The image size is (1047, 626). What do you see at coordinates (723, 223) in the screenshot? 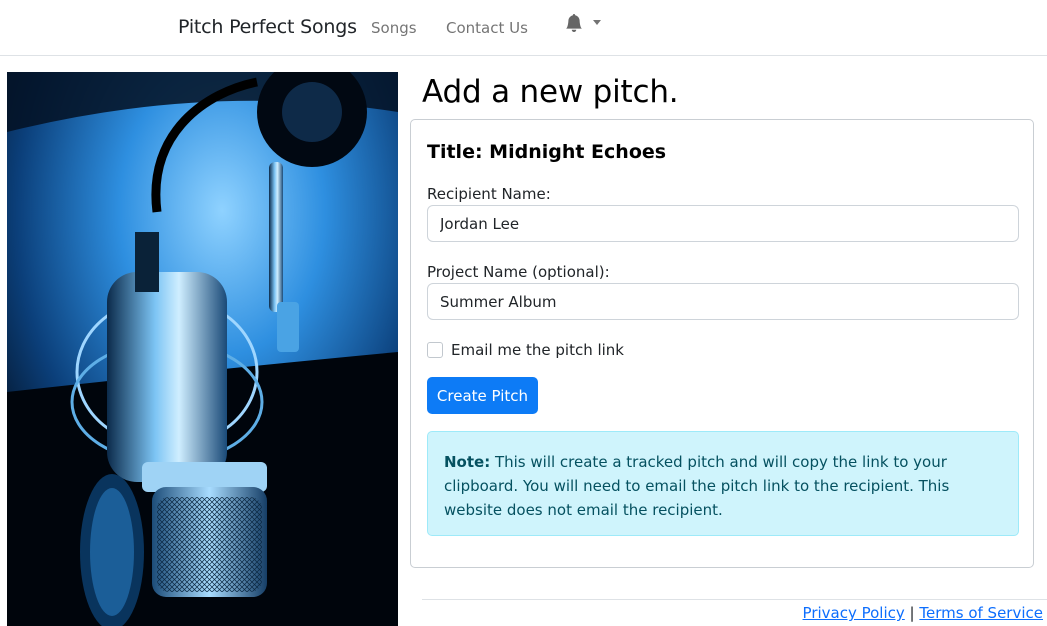
I see `recipient-name-input` at bounding box center [723, 223].